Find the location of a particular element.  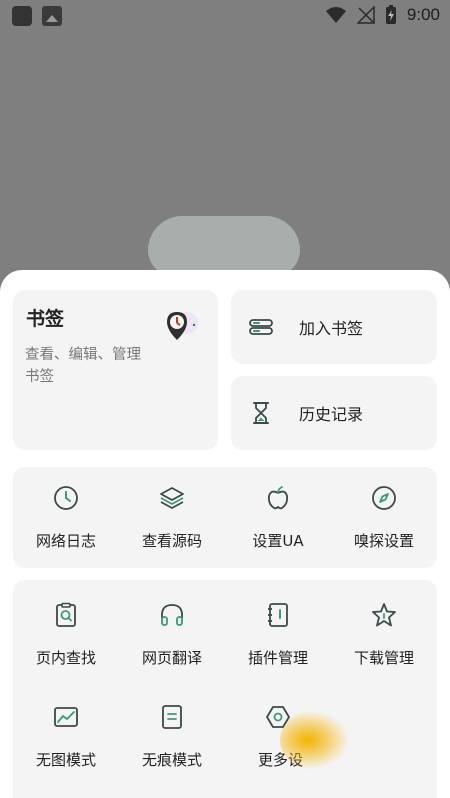

plugin-manager-label: 插件管理 is located at coordinates (277, 658).